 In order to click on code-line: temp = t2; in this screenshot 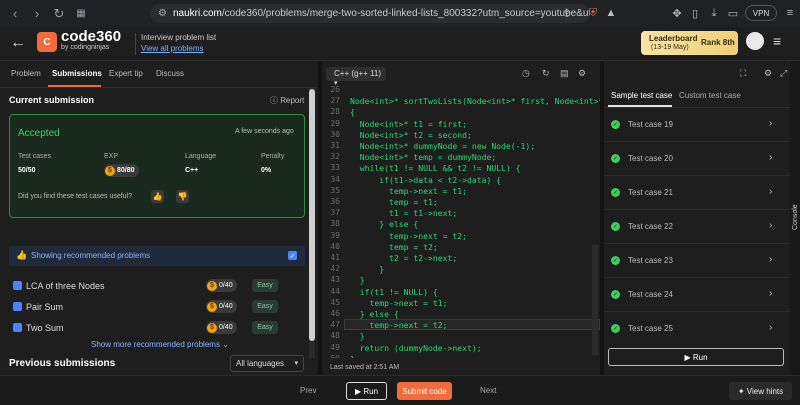, I will do `click(394, 247)`.